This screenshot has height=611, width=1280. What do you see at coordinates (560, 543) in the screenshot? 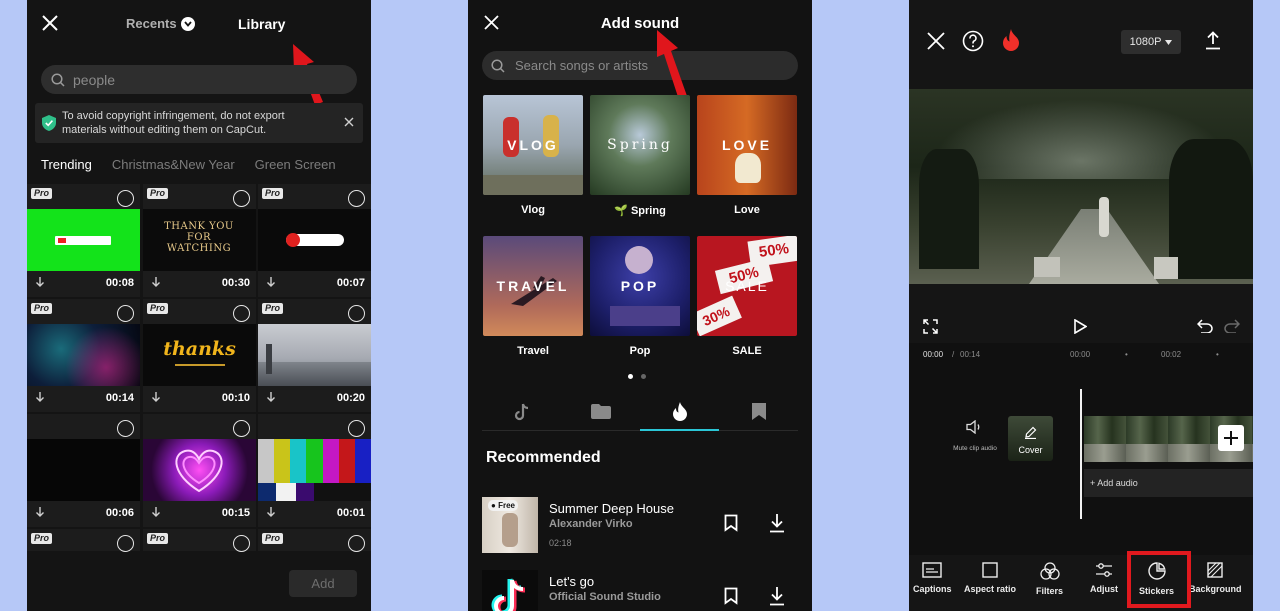
I see `song-duration: 02:18` at bounding box center [560, 543].